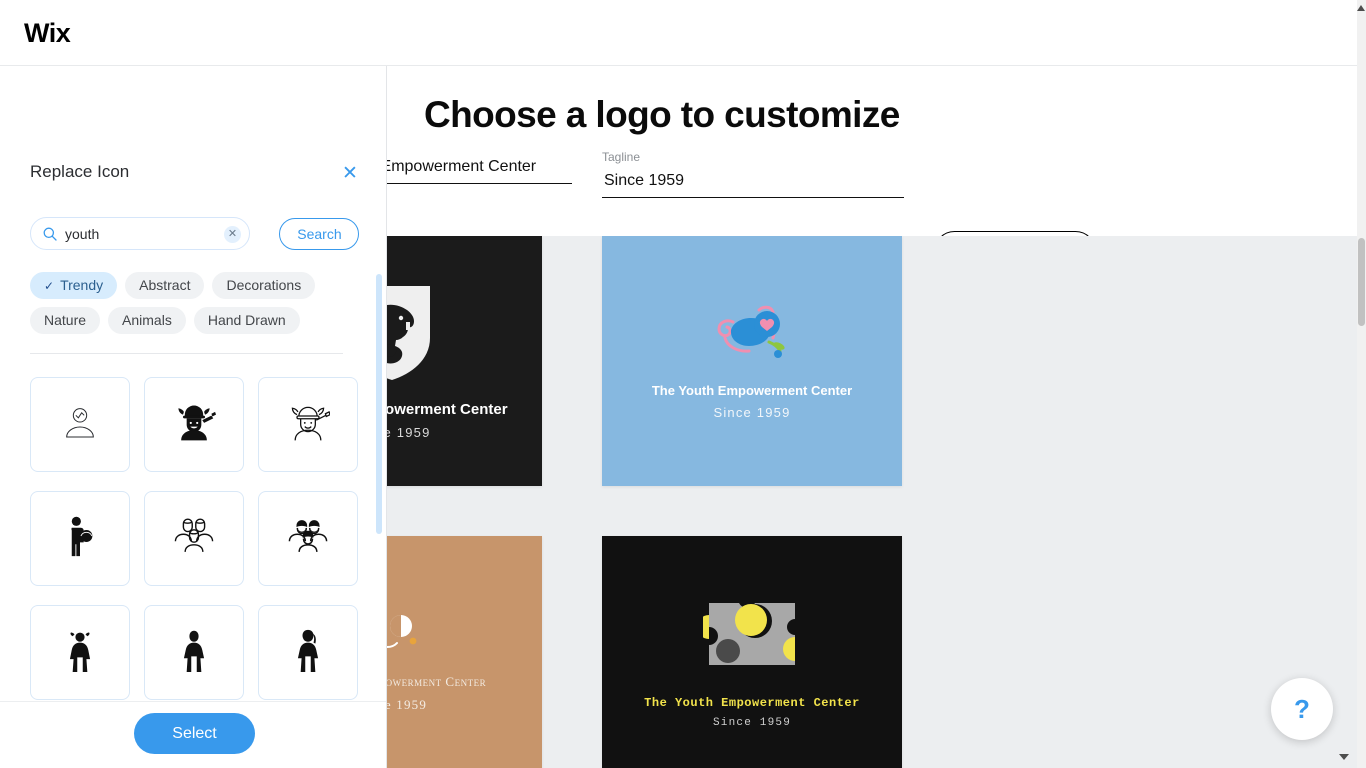 The image size is (1366, 768). I want to click on group-of-people-outline-icon, so click(194, 538).